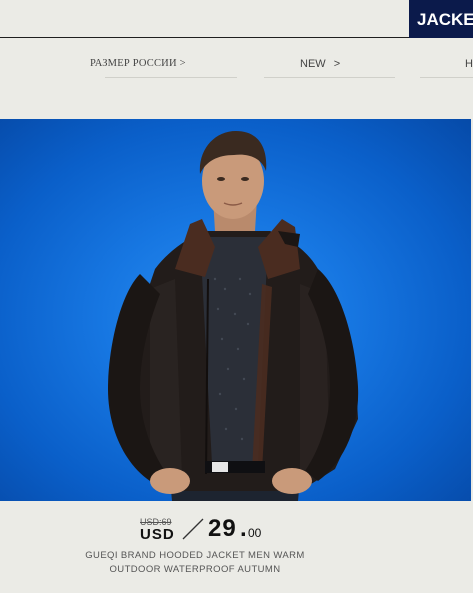  I want to click on price-block: USD:69 USD 29 . 00, so click(236, 530).